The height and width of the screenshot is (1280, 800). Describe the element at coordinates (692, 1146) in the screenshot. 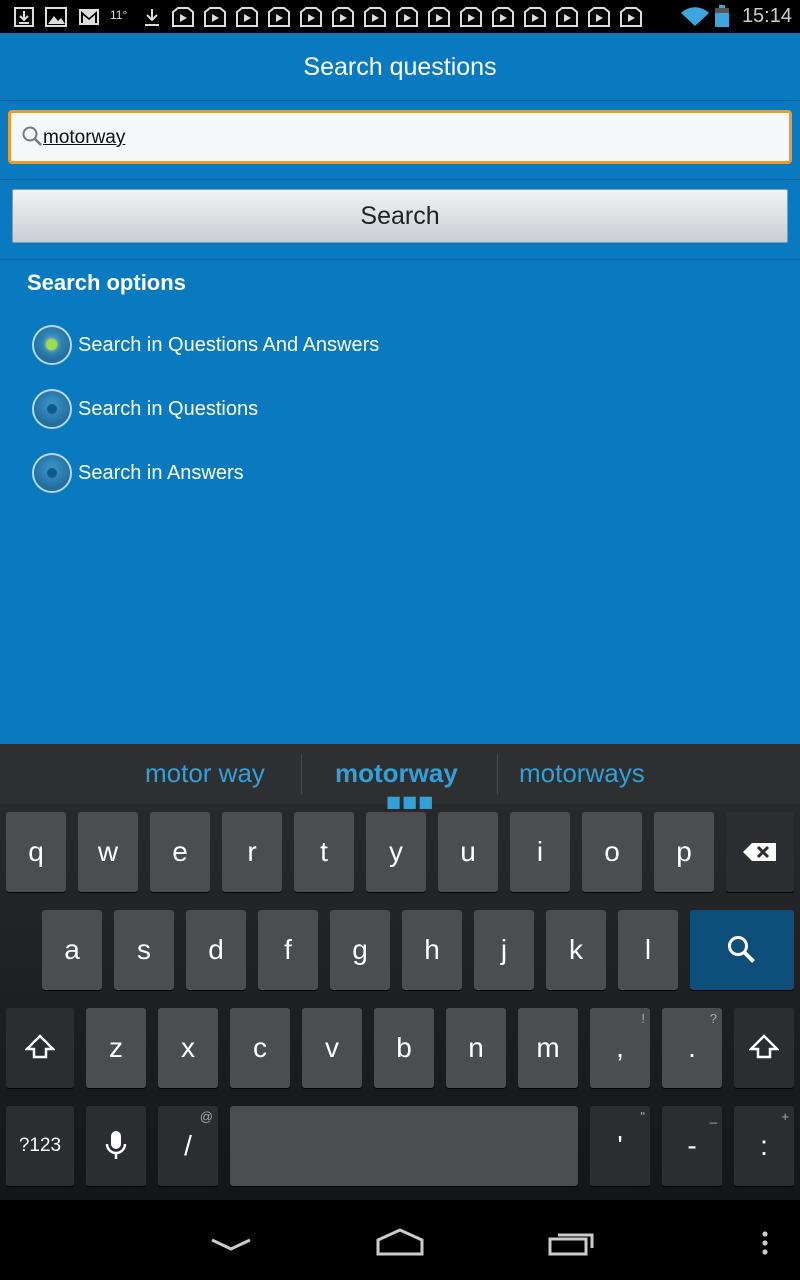

I see `key-dash: - _` at that location.